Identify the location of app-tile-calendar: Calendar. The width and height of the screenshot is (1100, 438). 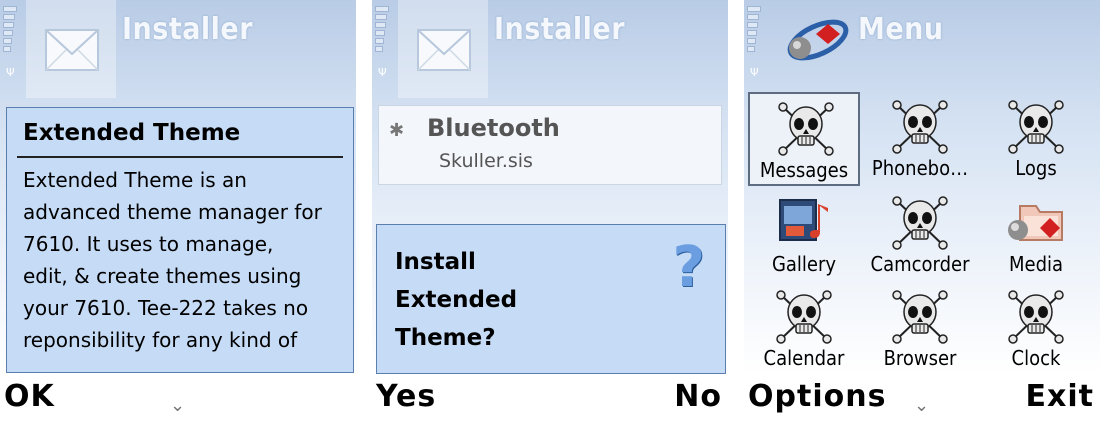
(804, 329).